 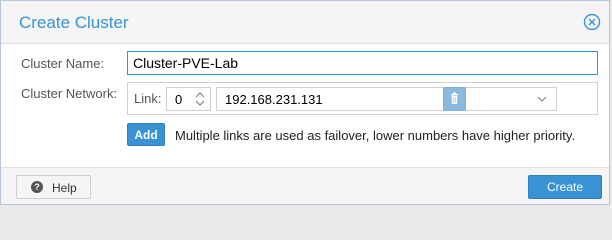 What do you see at coordinates (274, 99) in the screenshot?
I see `link-address-value: 192.168.231.131` at bounding box center [274, 99].